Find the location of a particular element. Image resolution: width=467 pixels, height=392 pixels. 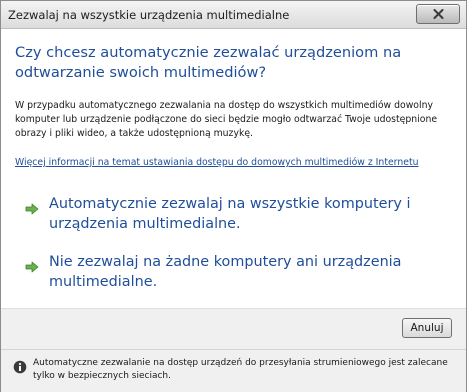

cancel-button: Anuluj is located at coordinates (427, 328).